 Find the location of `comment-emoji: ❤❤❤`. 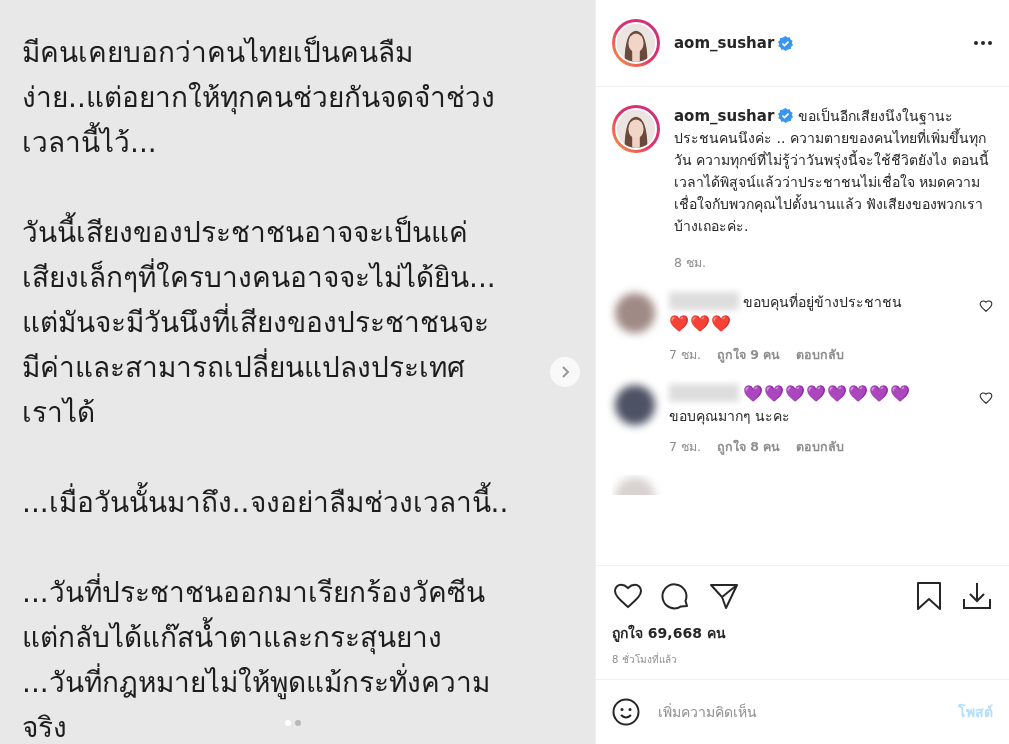

comment-emoji: ❤❤❤ is located at coordinates (700, 323).